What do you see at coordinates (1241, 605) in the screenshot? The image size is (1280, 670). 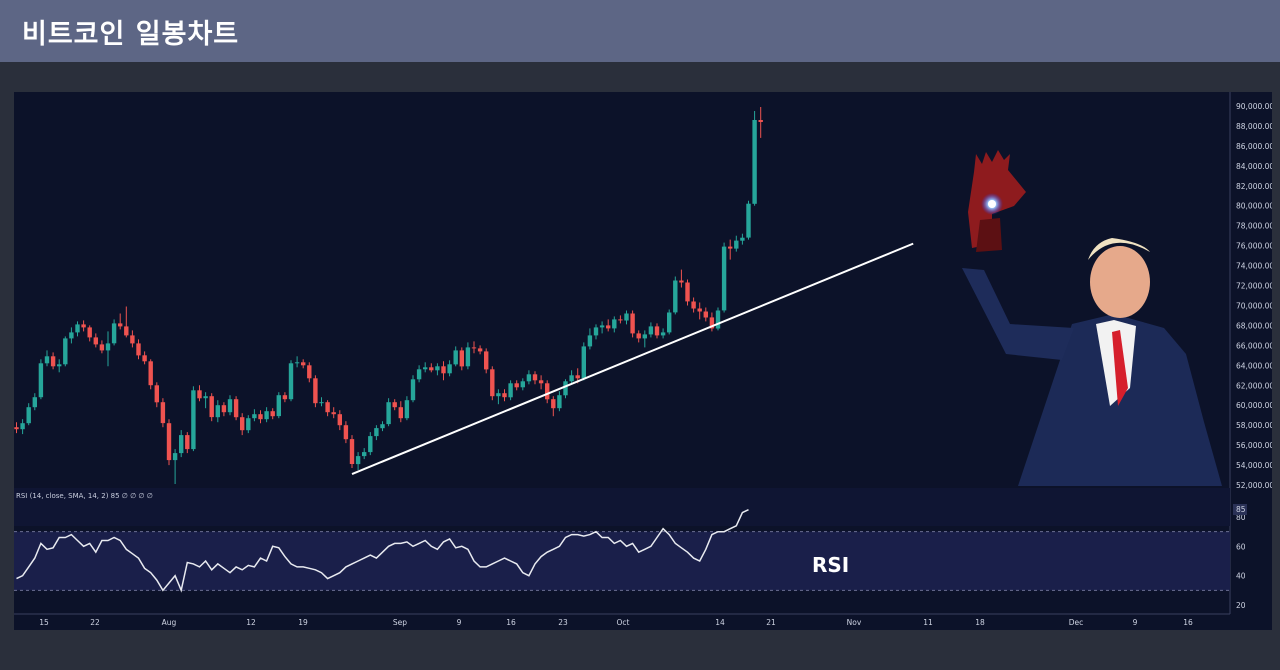 I see `rsi-tick-label: 20` at bounding box center [1241, 605].